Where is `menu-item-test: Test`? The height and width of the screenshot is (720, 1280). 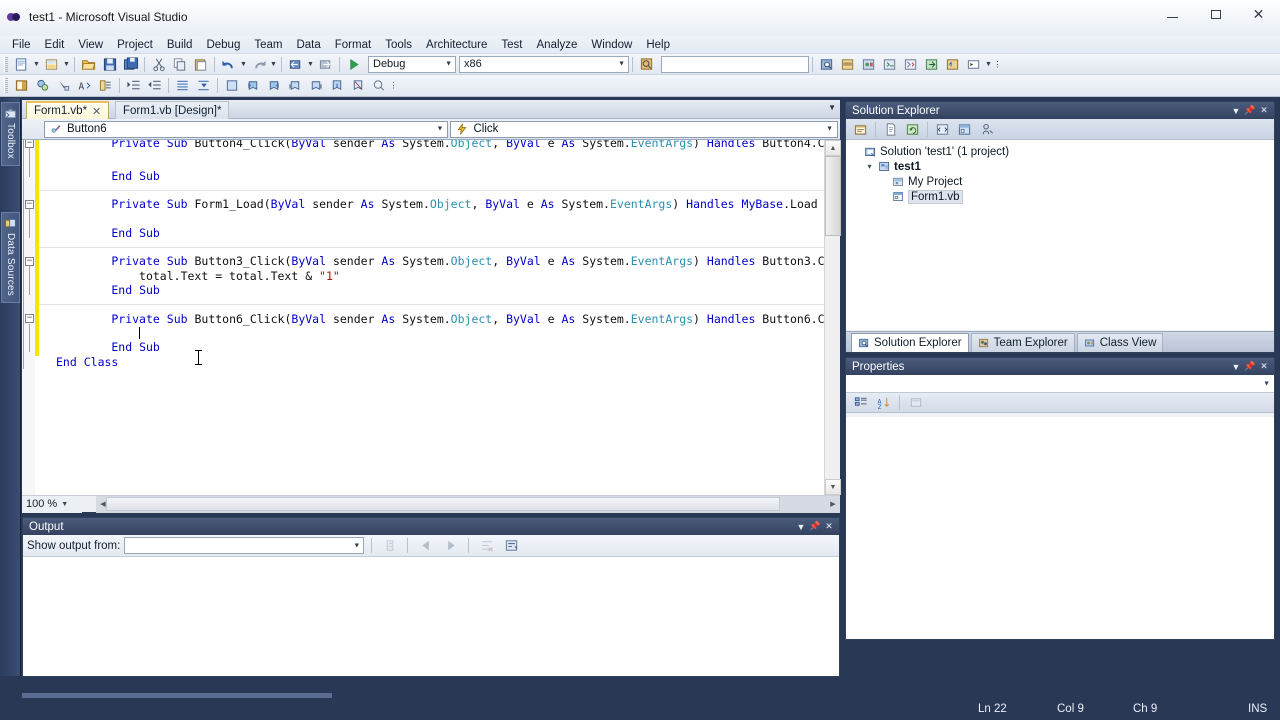
menu-item-test: Test is located at coordinates (511, 45).